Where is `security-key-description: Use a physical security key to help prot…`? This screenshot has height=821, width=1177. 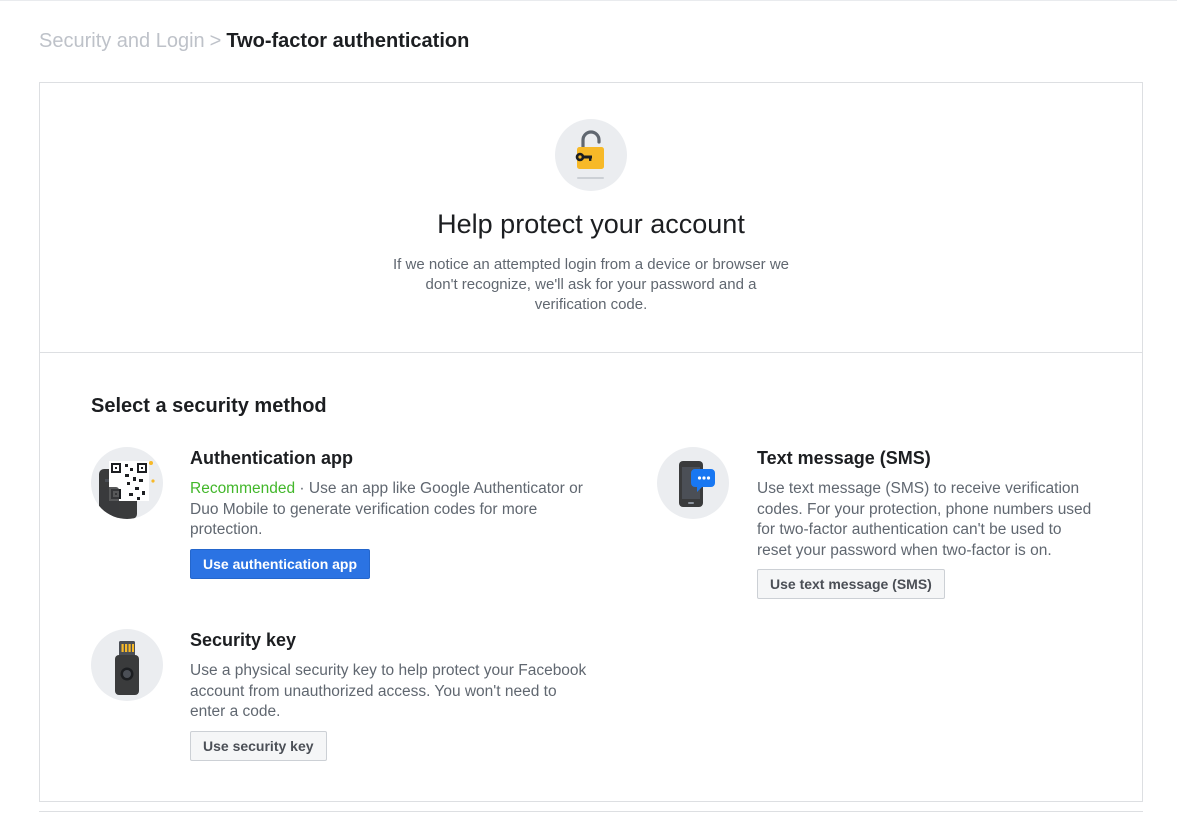
security-key-description: Use a physical security key to help prot… is located at coordinates (388, 691).